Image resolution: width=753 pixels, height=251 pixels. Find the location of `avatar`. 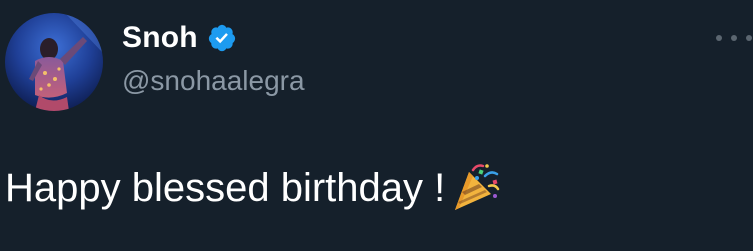

avatar is located at coordinates (54, 62).